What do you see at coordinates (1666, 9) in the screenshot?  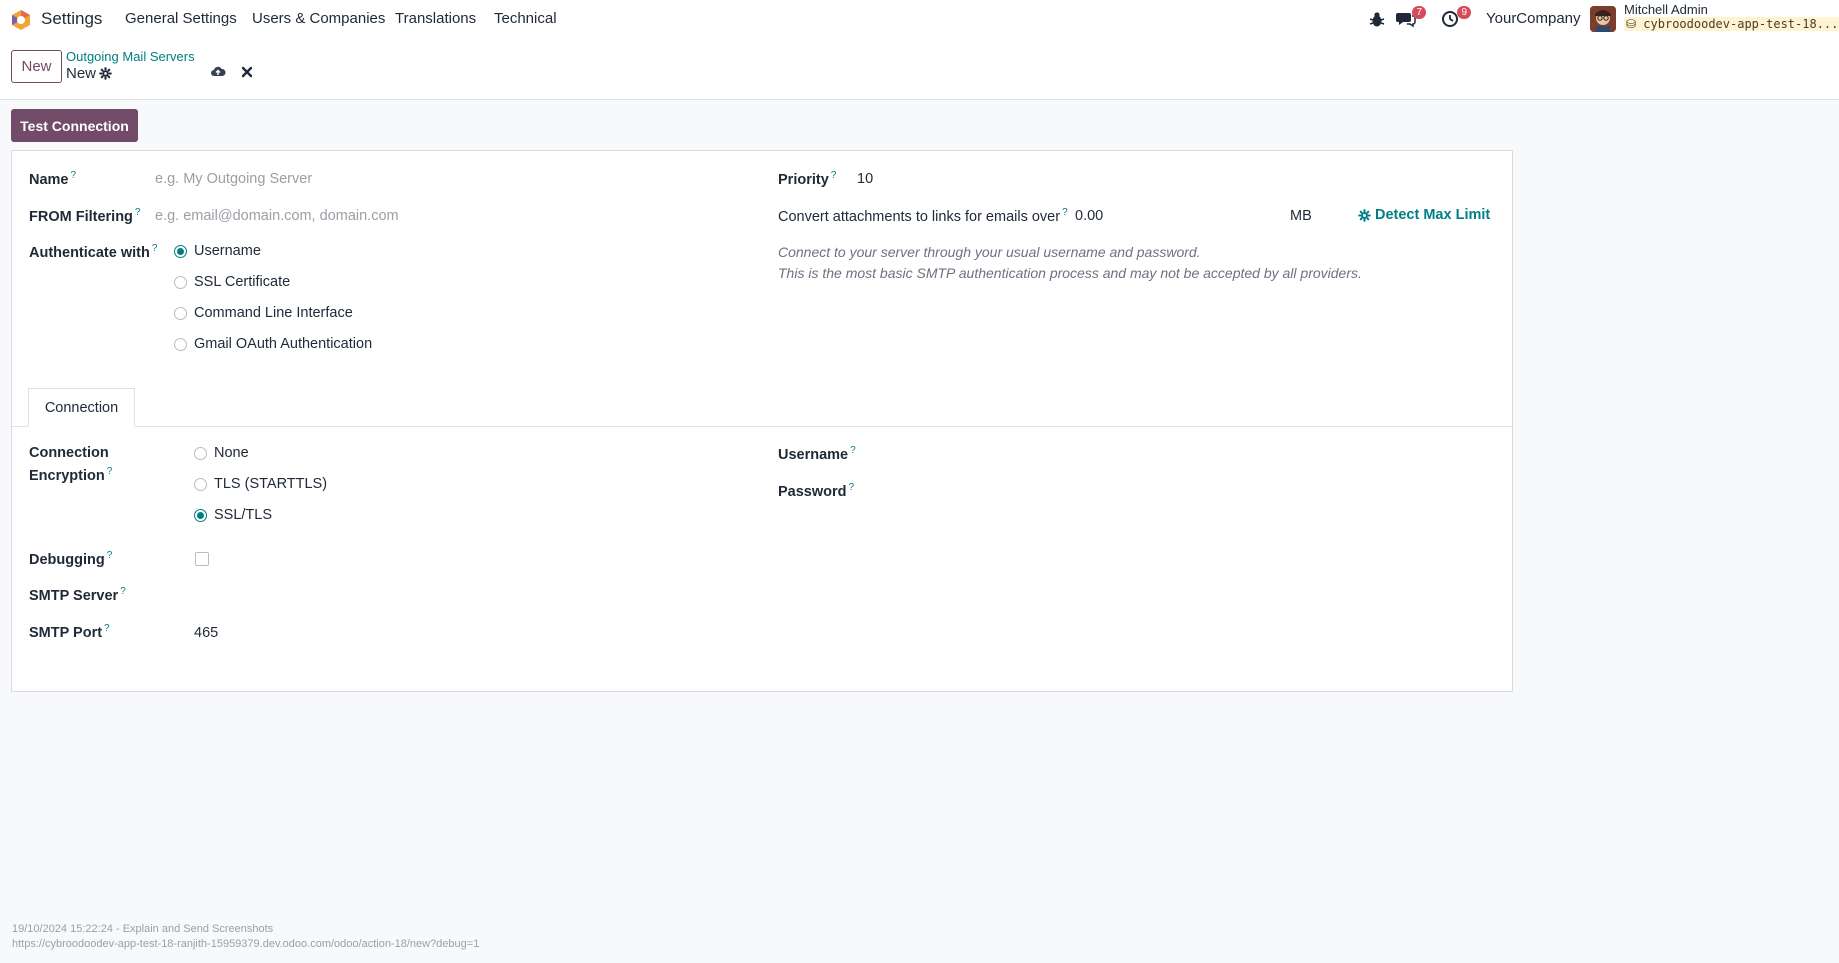 I see `user-name: Mitchell Admin` at bounding box center [1666, 9].